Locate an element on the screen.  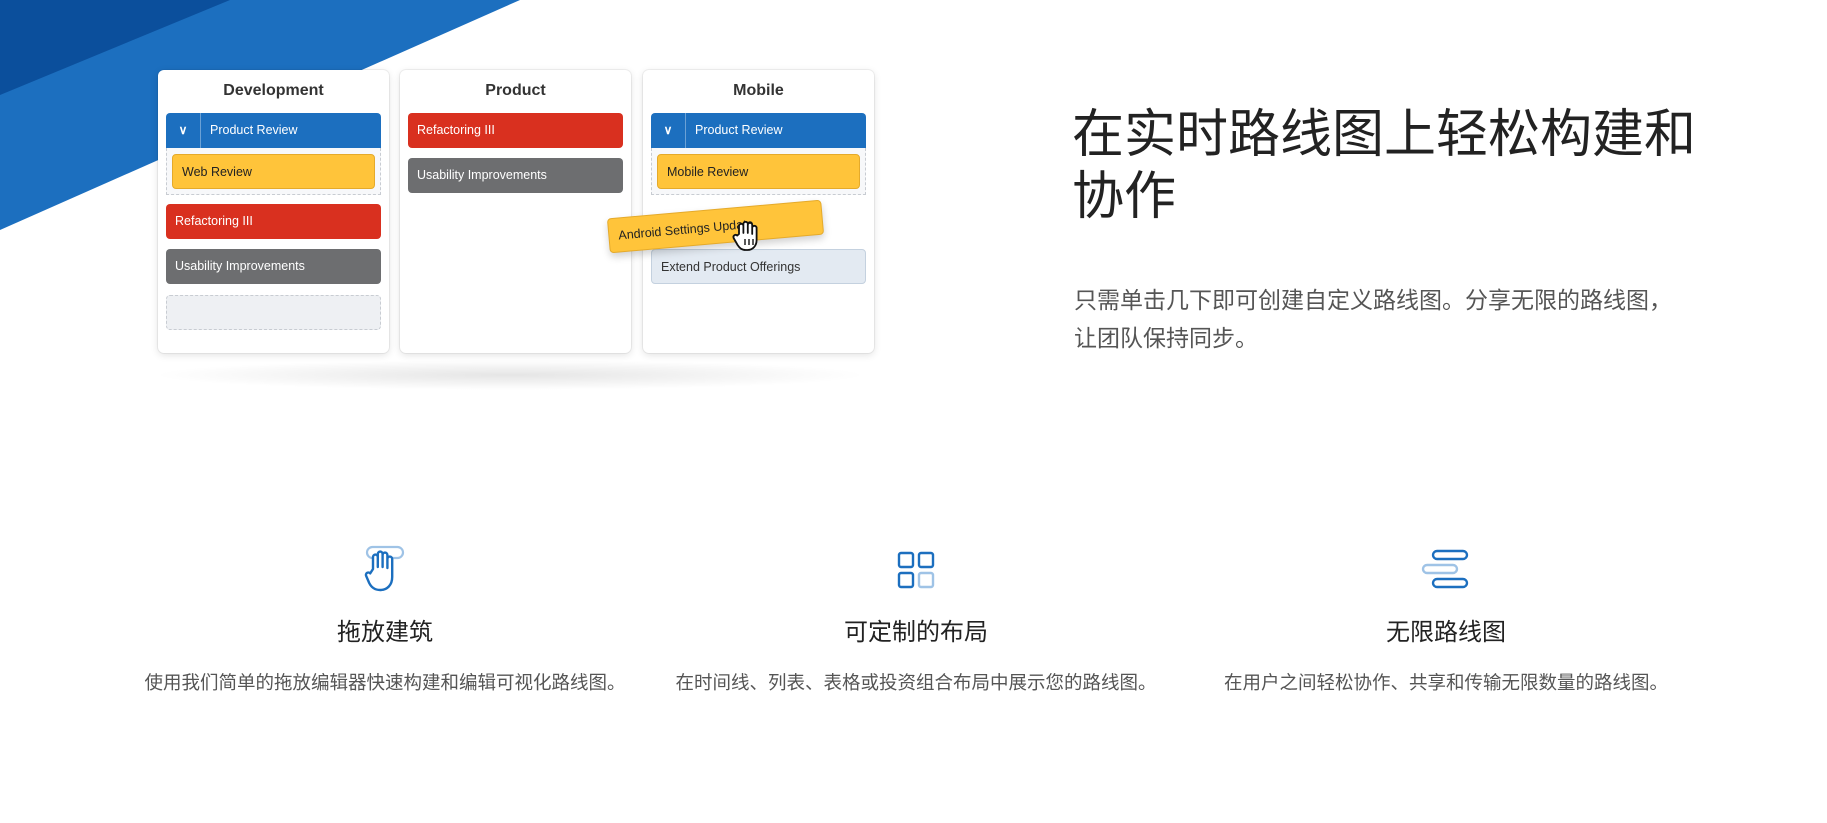
card-group: ∨ Product Review Mobile Review is located at coordinates (758, 154).